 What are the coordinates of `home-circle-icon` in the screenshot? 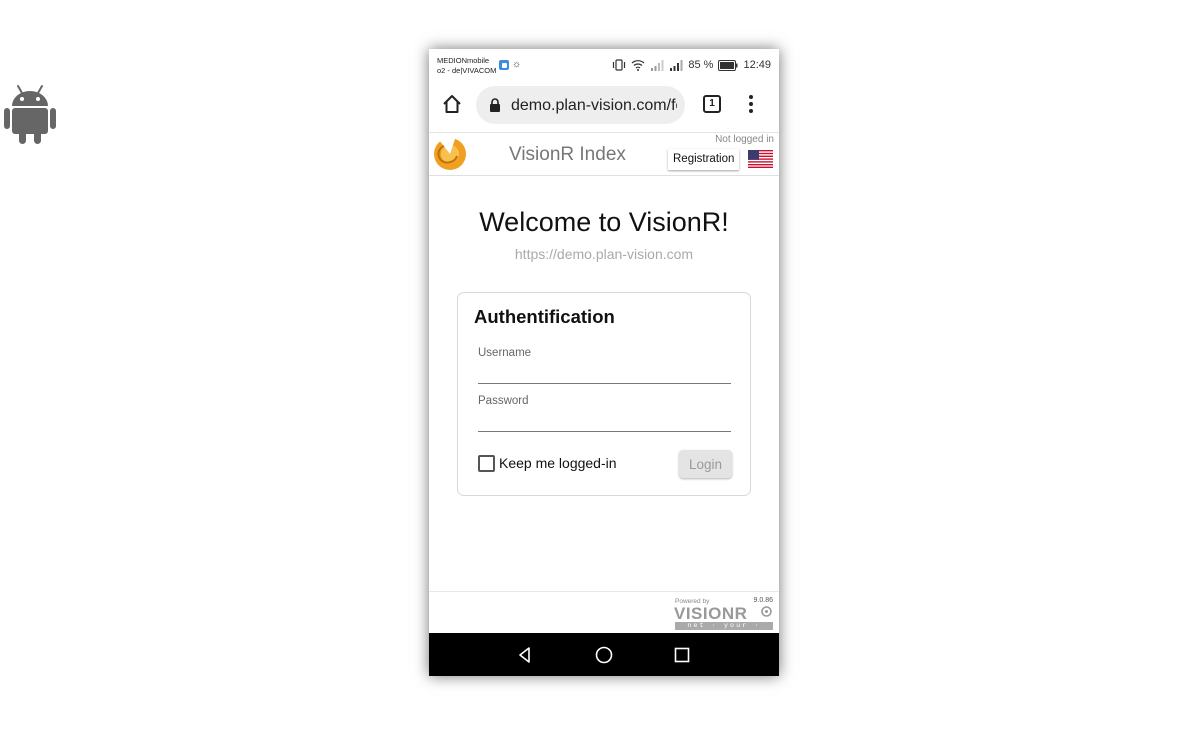 It's located at (604, 655).